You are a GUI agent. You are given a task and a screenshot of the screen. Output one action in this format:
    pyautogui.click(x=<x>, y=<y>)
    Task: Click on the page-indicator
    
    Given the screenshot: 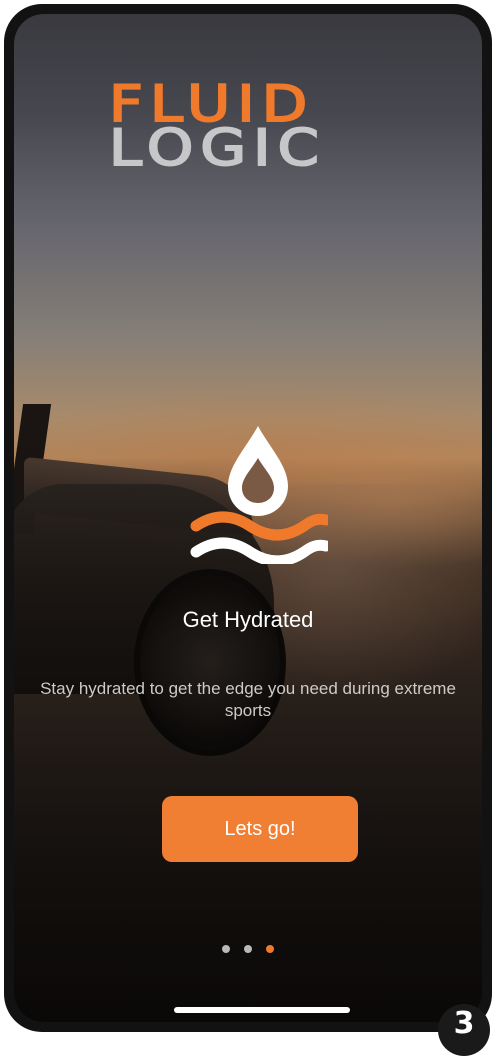 What is the action you would take?
    pyautogui.click(x=248, y=949)
    